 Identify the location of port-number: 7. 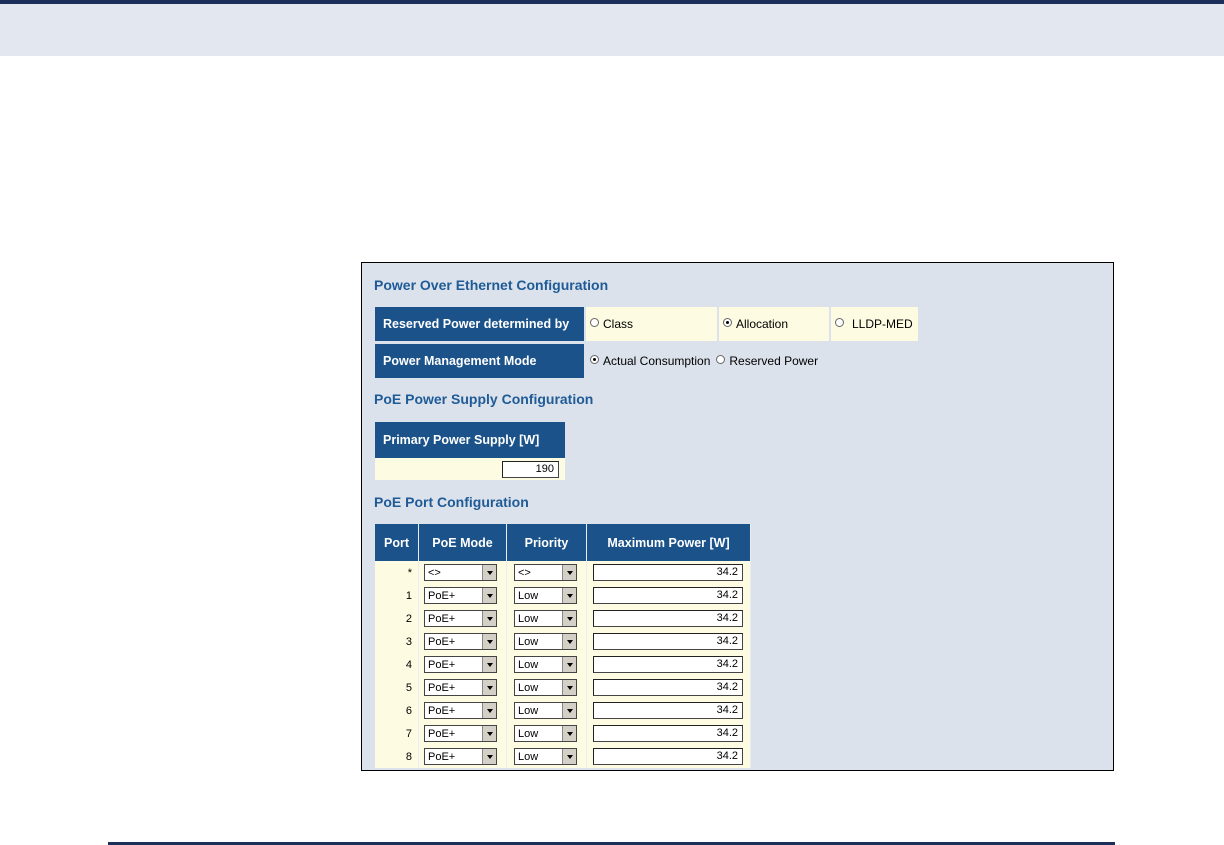
(397, 733).